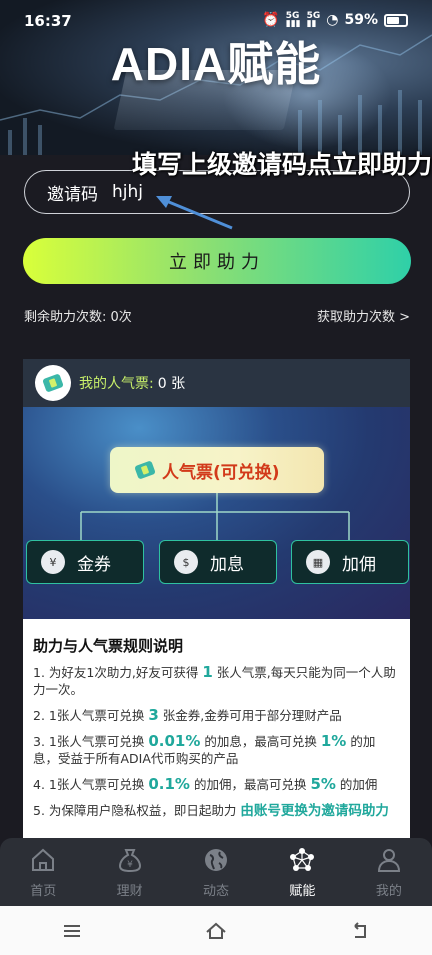  Describe the element at coordinates (217, 261) in the screenshot. I see `assist-now-button: 立即助力` at that location.